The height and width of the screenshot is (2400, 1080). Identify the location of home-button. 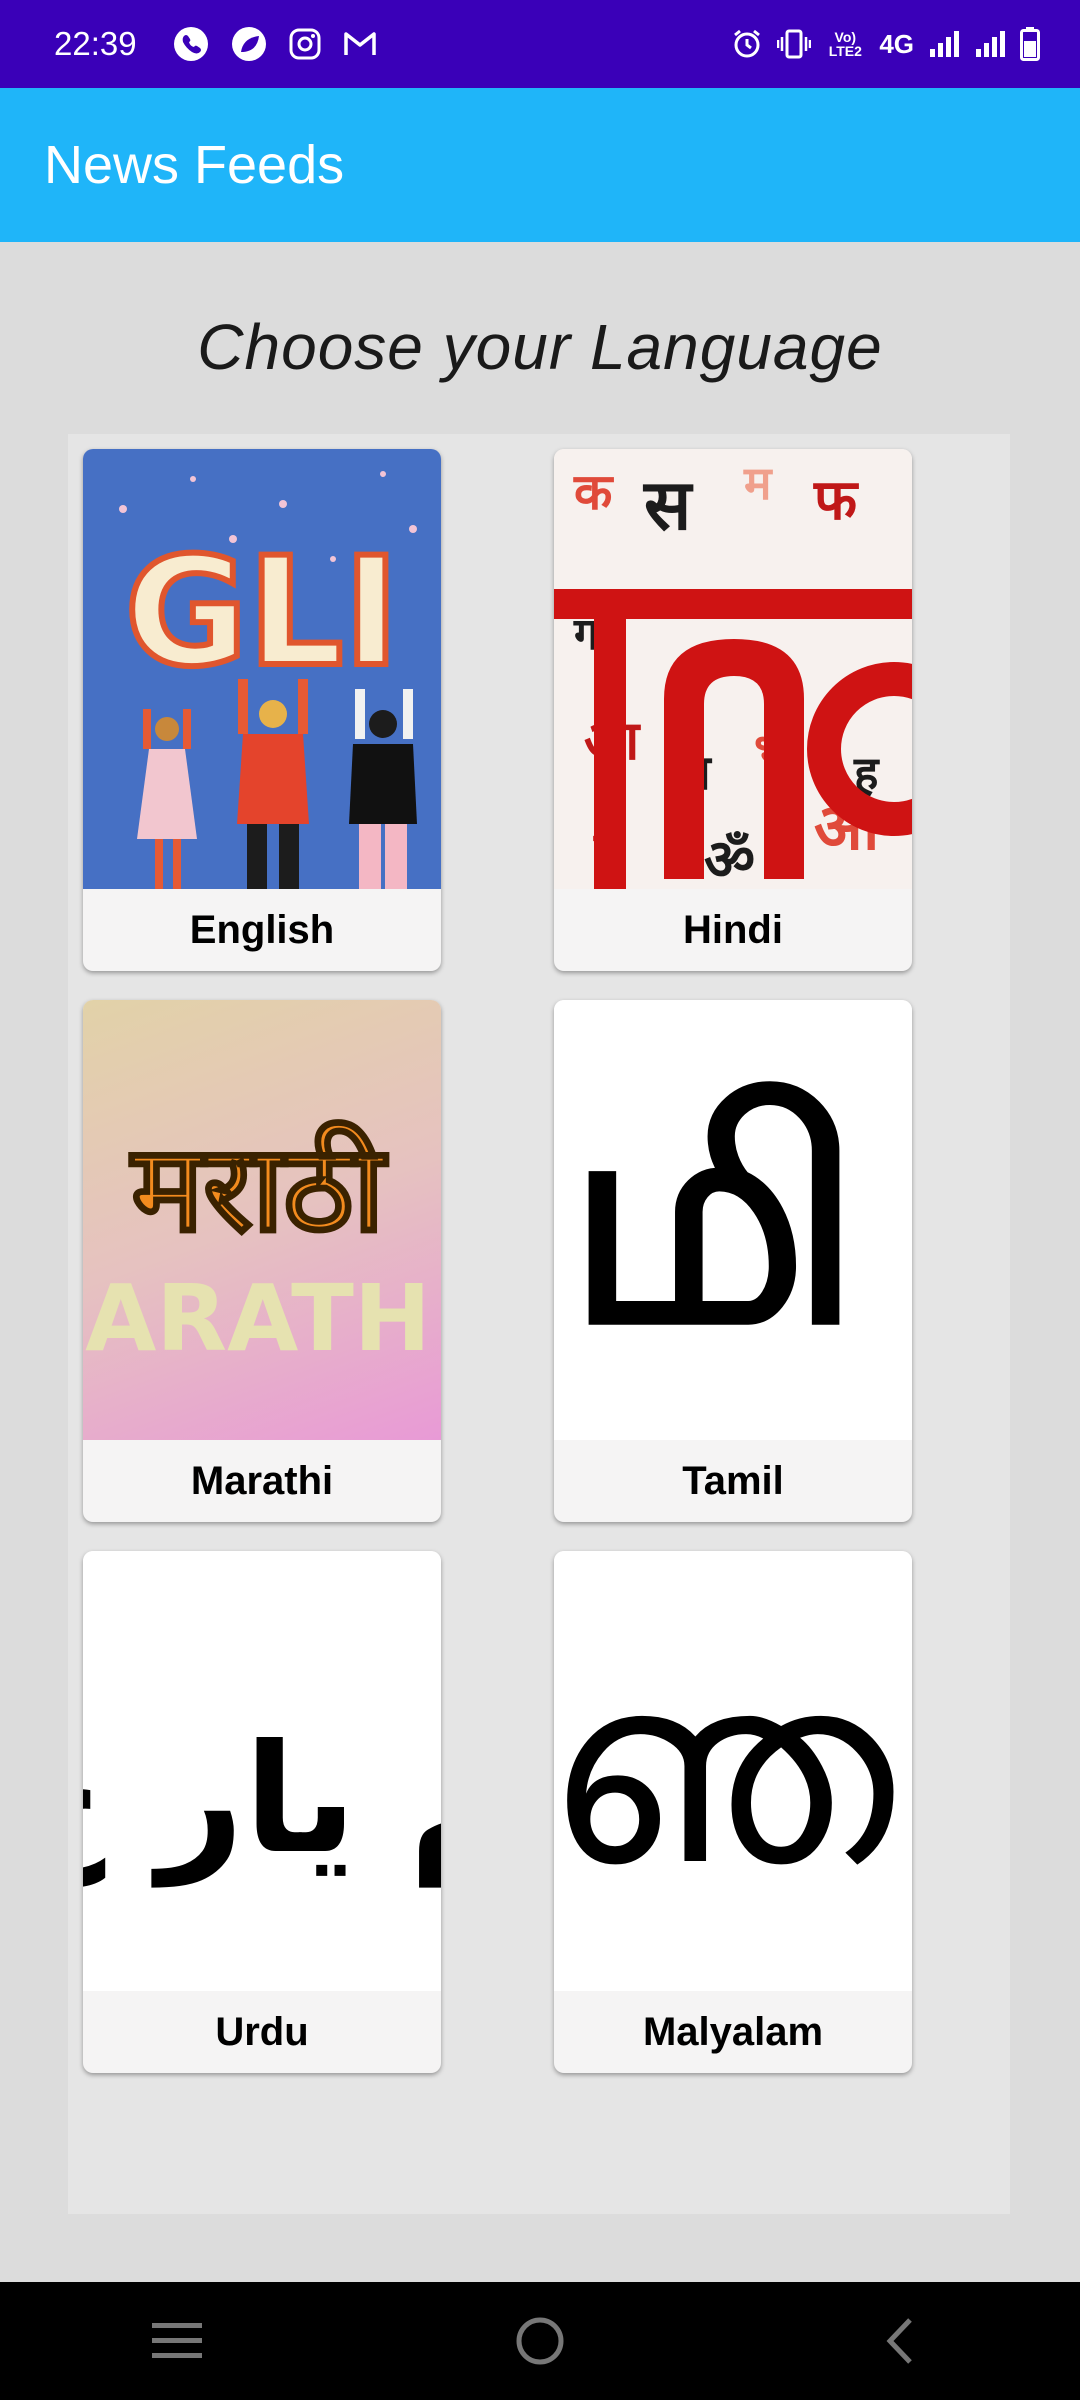
(540, 2341).